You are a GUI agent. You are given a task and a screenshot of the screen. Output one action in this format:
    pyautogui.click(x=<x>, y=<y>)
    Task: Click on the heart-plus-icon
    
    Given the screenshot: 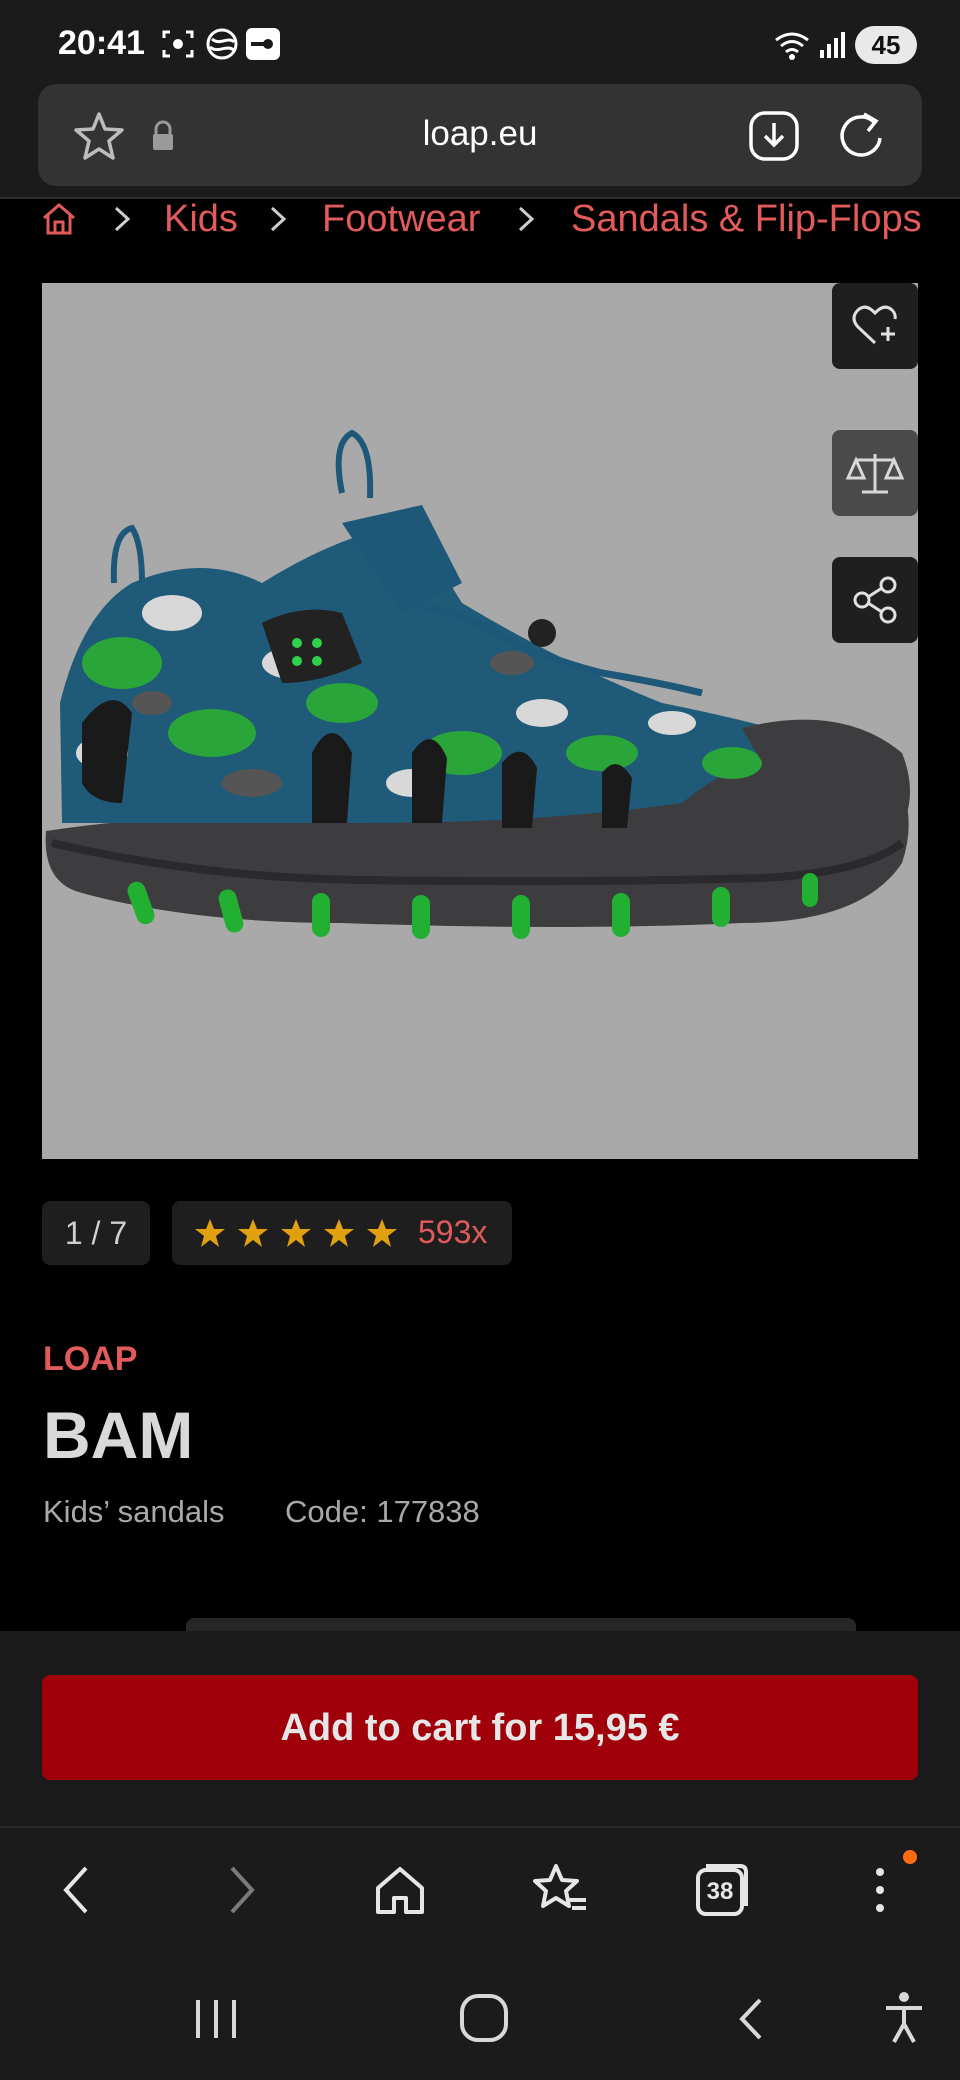 What is the action you would take?
    pyautogui.click(x=874, y=325)
    